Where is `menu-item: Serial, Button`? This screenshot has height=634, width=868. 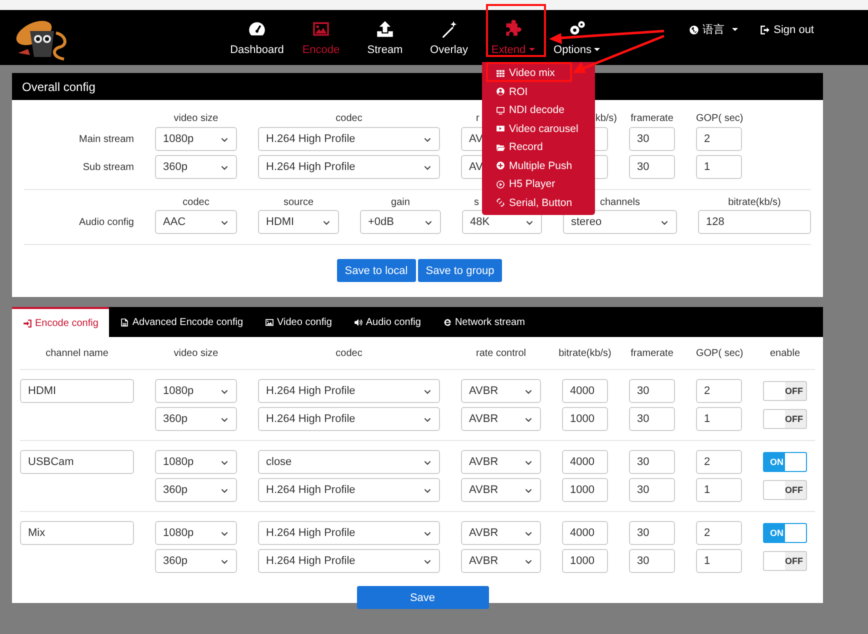
menu-item: Serial, Button is located at coordinates (538, 203).